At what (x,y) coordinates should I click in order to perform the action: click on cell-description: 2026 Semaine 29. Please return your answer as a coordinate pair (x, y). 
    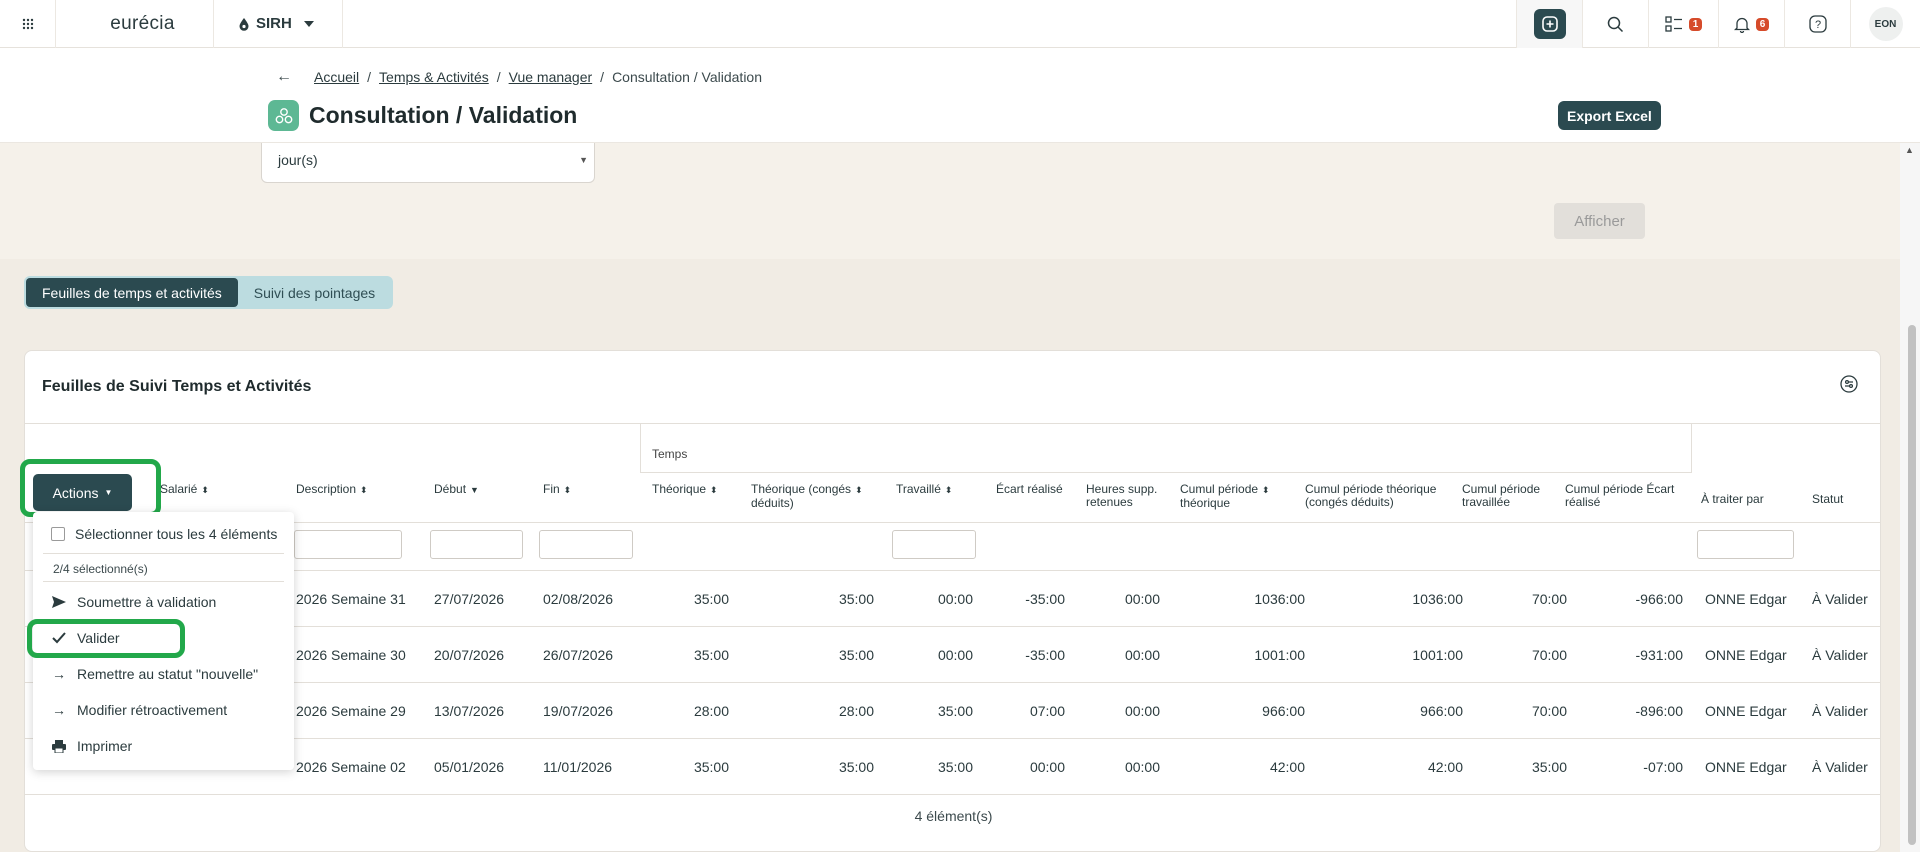
    Looking at the image, I should click on (351, 711).